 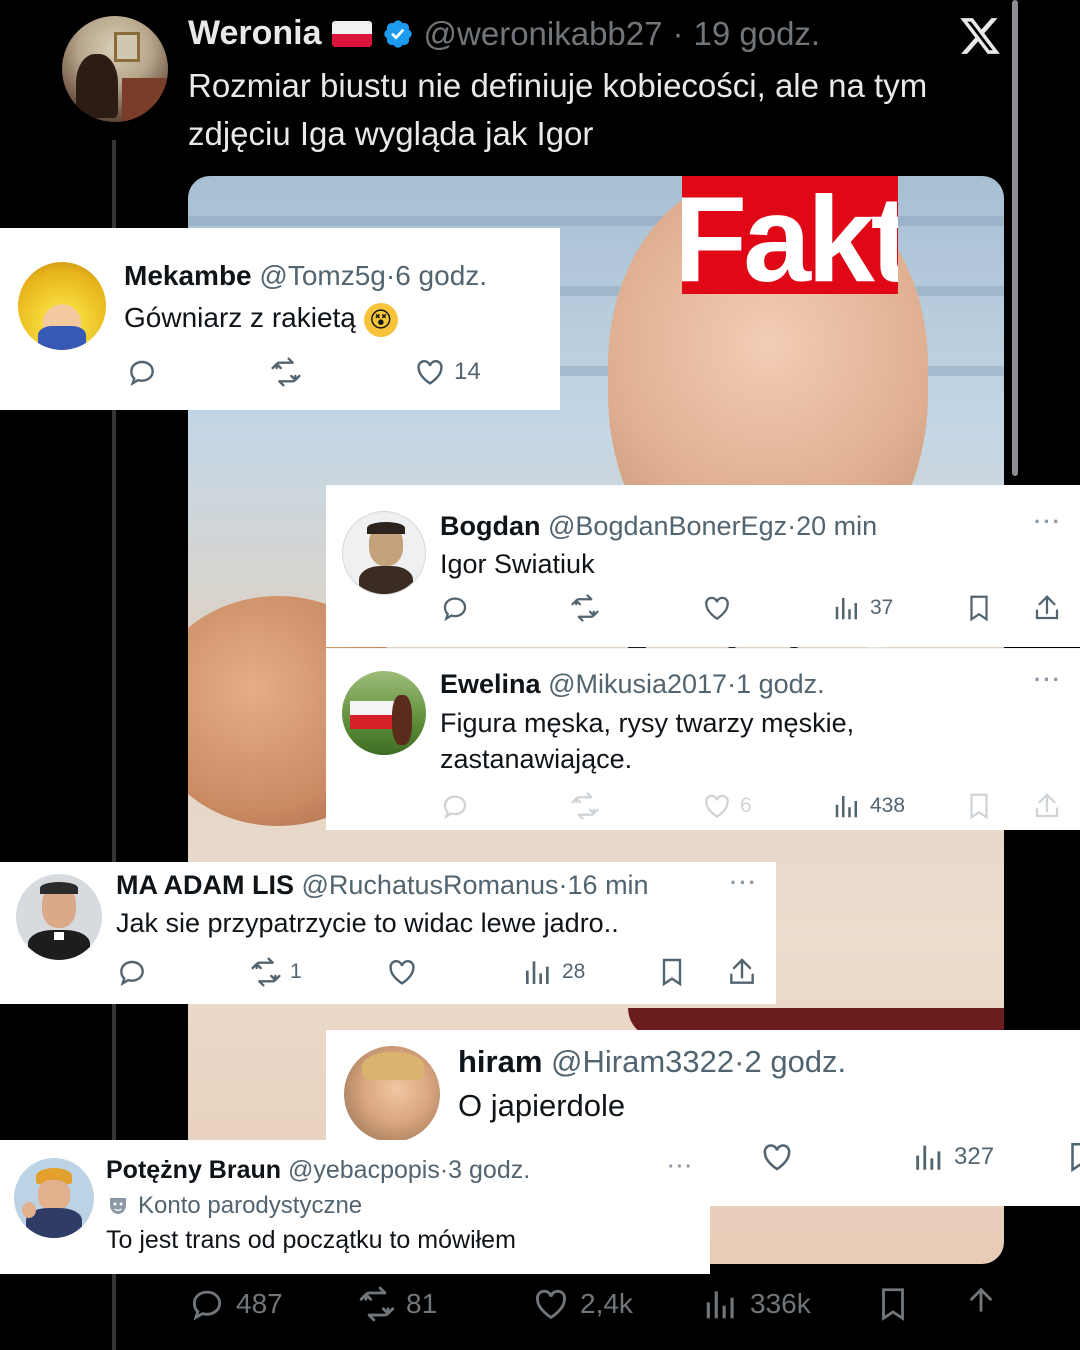 I want to click on reply-author-name: MA ADAM LIS, so click(x=205, y=885).